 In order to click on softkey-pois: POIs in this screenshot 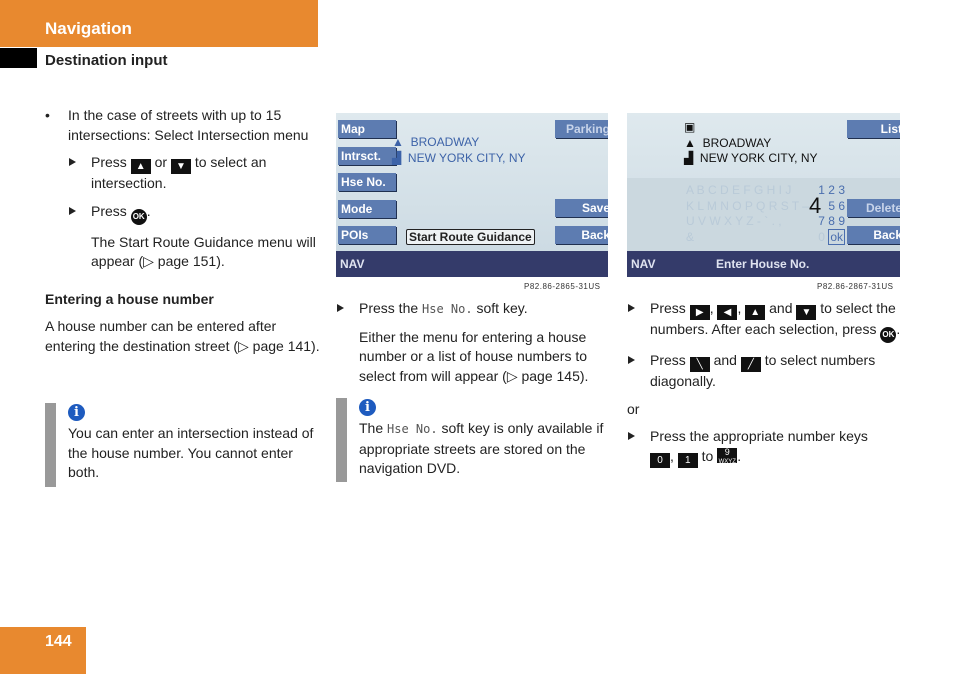, I will do `click(367, 235)`.